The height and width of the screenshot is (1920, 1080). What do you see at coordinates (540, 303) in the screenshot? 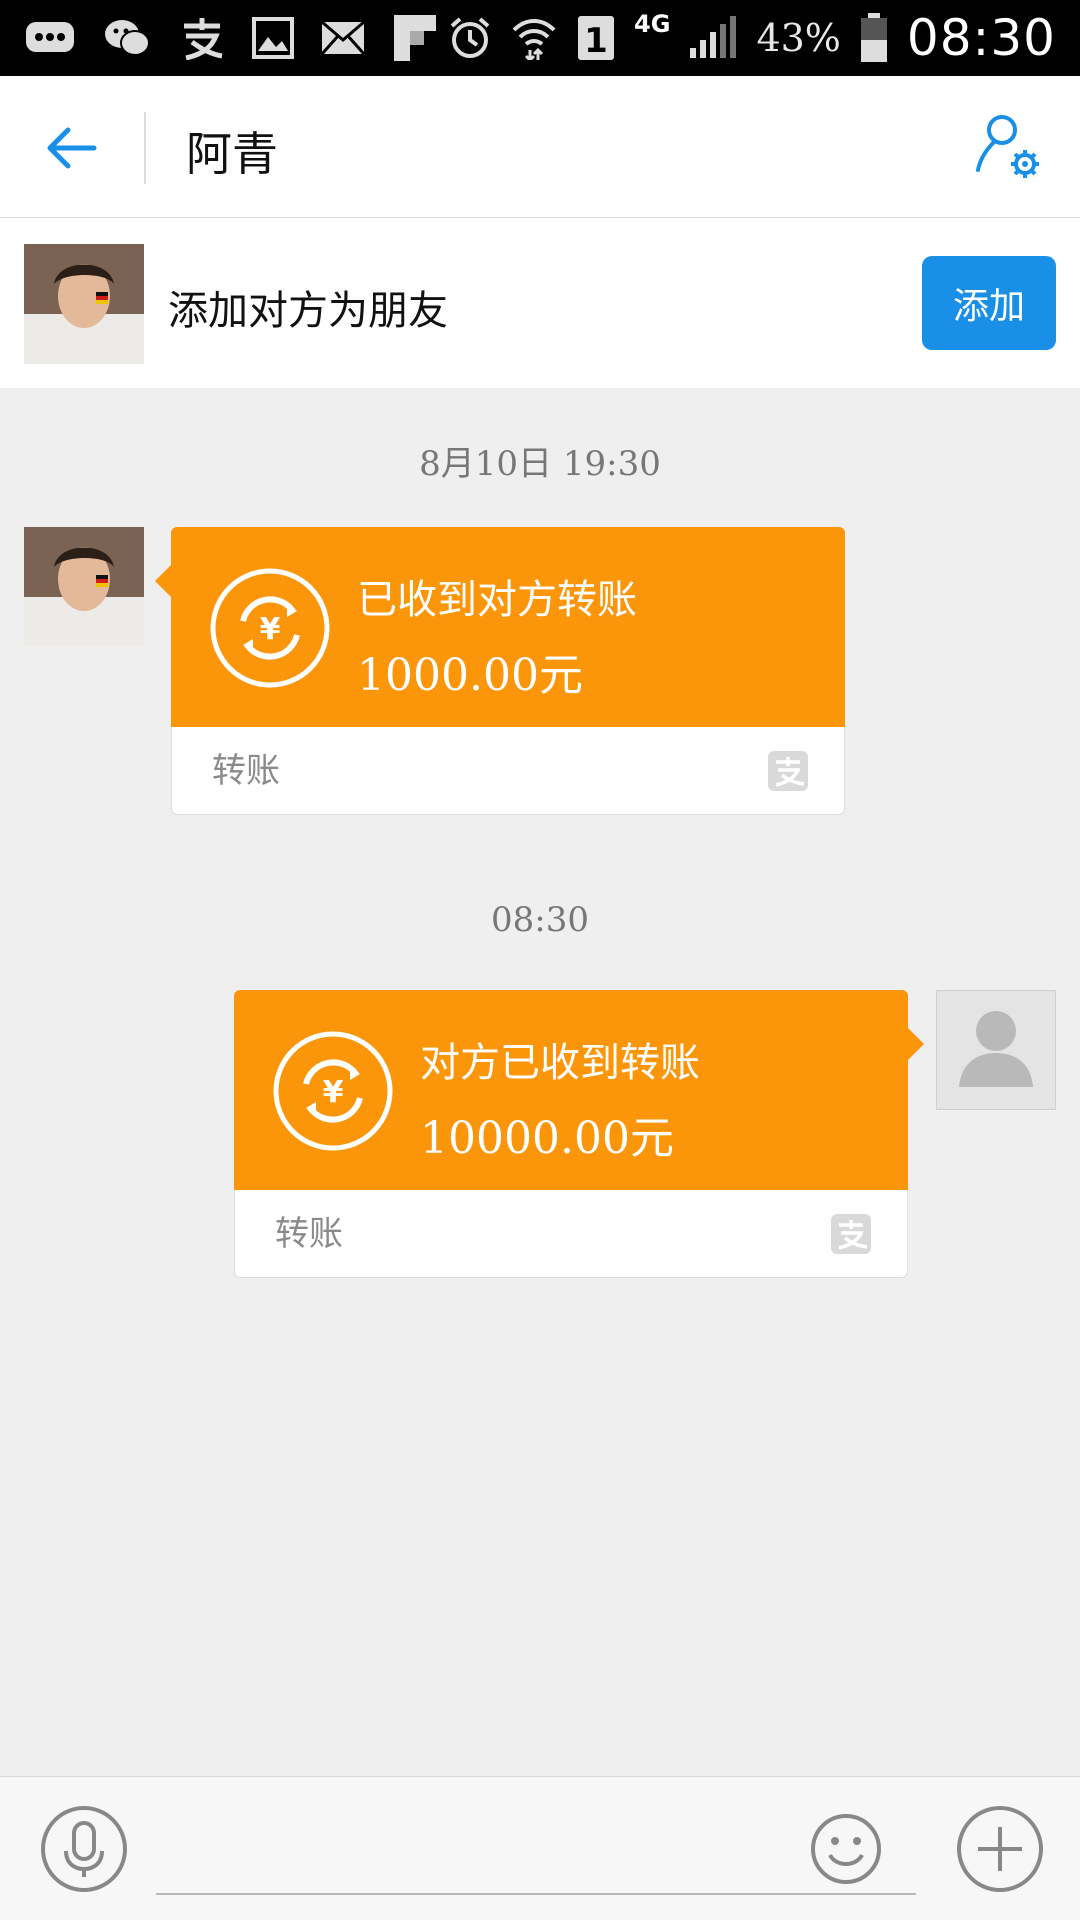
I see `add-friend-bar: 添加对方为朋友 添加` at bounding box center [540, 303].